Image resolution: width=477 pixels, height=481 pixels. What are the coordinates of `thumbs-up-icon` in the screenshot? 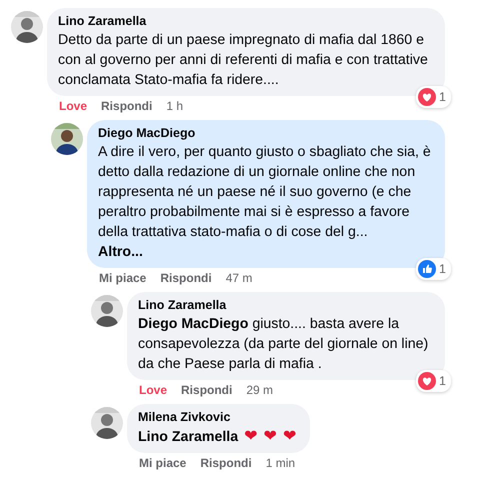 It's located at (427, 269).